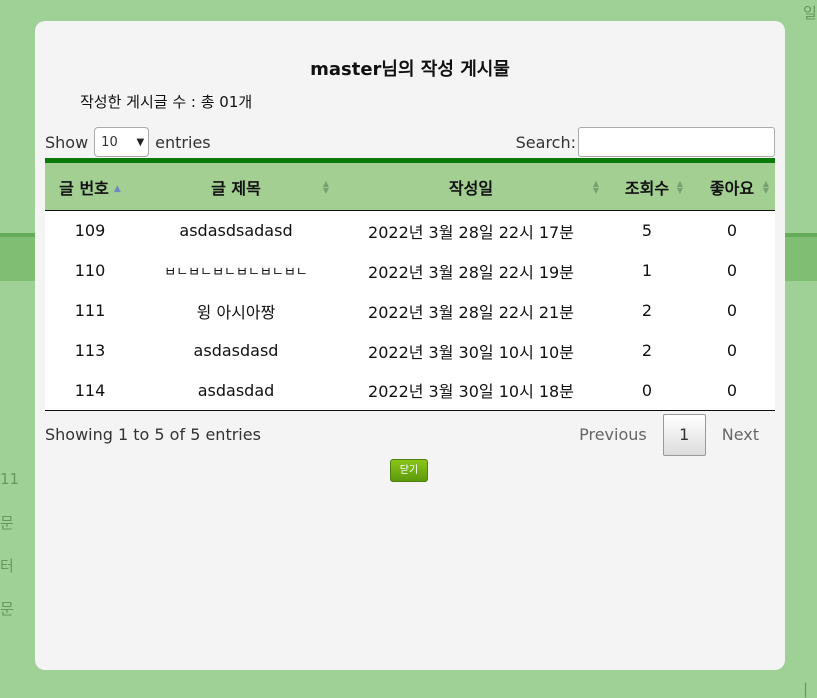  What do you see at coordinates (67, 142) in the screenshot?
I see `show-label: Show` at bounding box center [67, 142].